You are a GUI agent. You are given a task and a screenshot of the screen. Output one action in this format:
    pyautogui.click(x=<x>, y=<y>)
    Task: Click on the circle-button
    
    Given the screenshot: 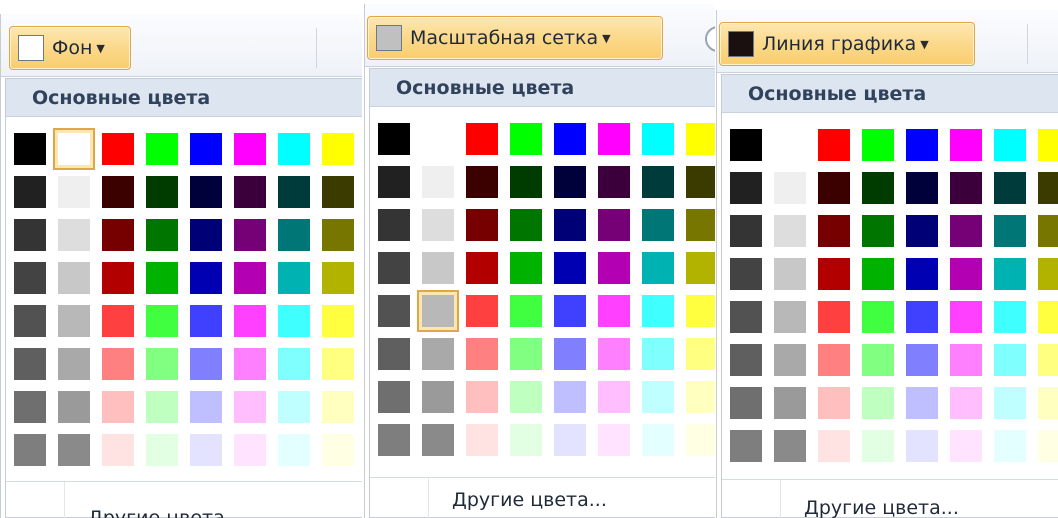 What is the action you would take?
    pyautogui.click(x=710, y=39)
    